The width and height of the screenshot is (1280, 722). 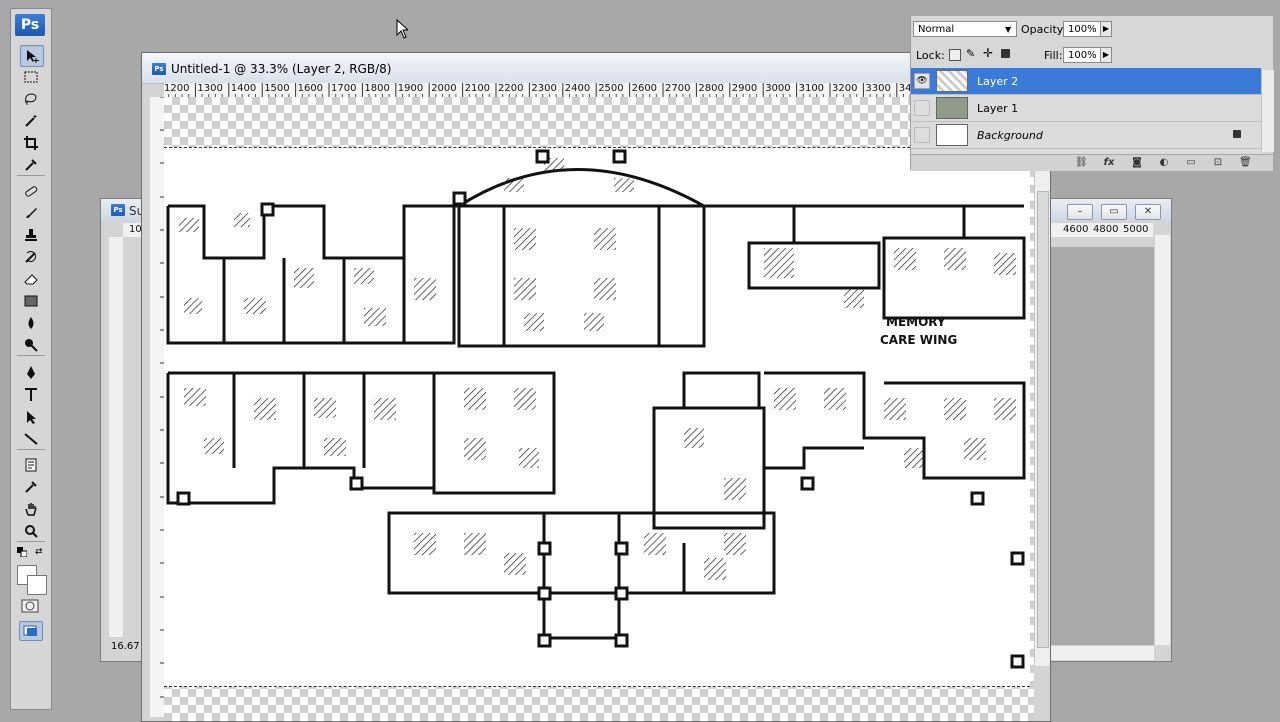 I want to click on lock-position-icon: ✛, so click(x=988, y=53).